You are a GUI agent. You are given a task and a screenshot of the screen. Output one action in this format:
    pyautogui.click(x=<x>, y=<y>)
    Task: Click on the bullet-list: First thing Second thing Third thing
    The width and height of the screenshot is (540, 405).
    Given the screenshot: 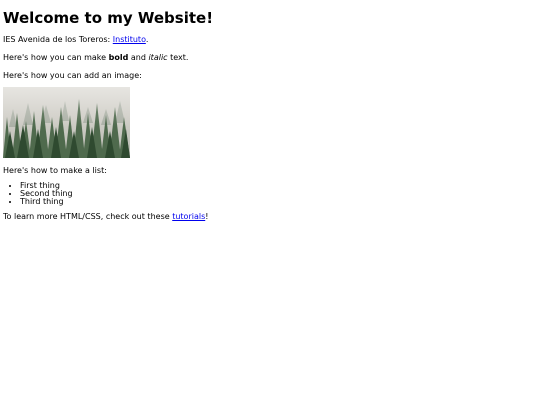 What is the action you would take?
    pyautogui.click(x=270, y=194)
    